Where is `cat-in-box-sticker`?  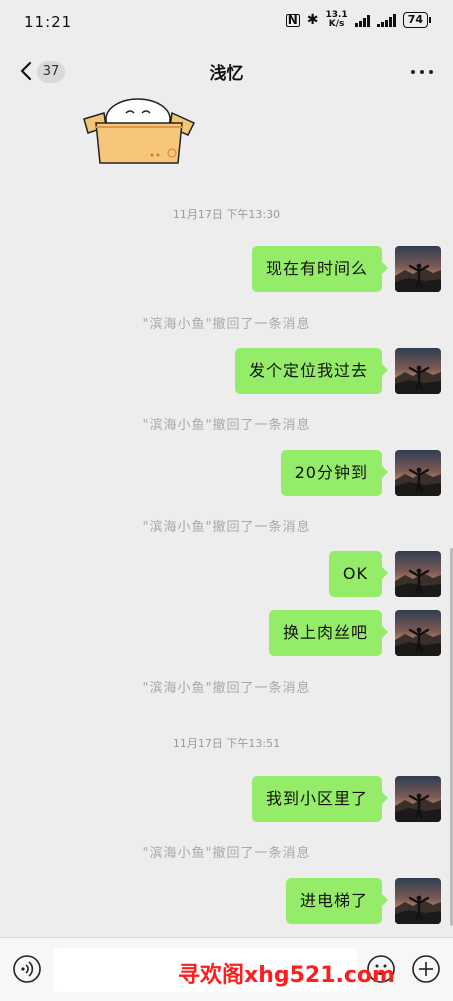
cat-in-box-sticker is located at coordinates (136, 132).